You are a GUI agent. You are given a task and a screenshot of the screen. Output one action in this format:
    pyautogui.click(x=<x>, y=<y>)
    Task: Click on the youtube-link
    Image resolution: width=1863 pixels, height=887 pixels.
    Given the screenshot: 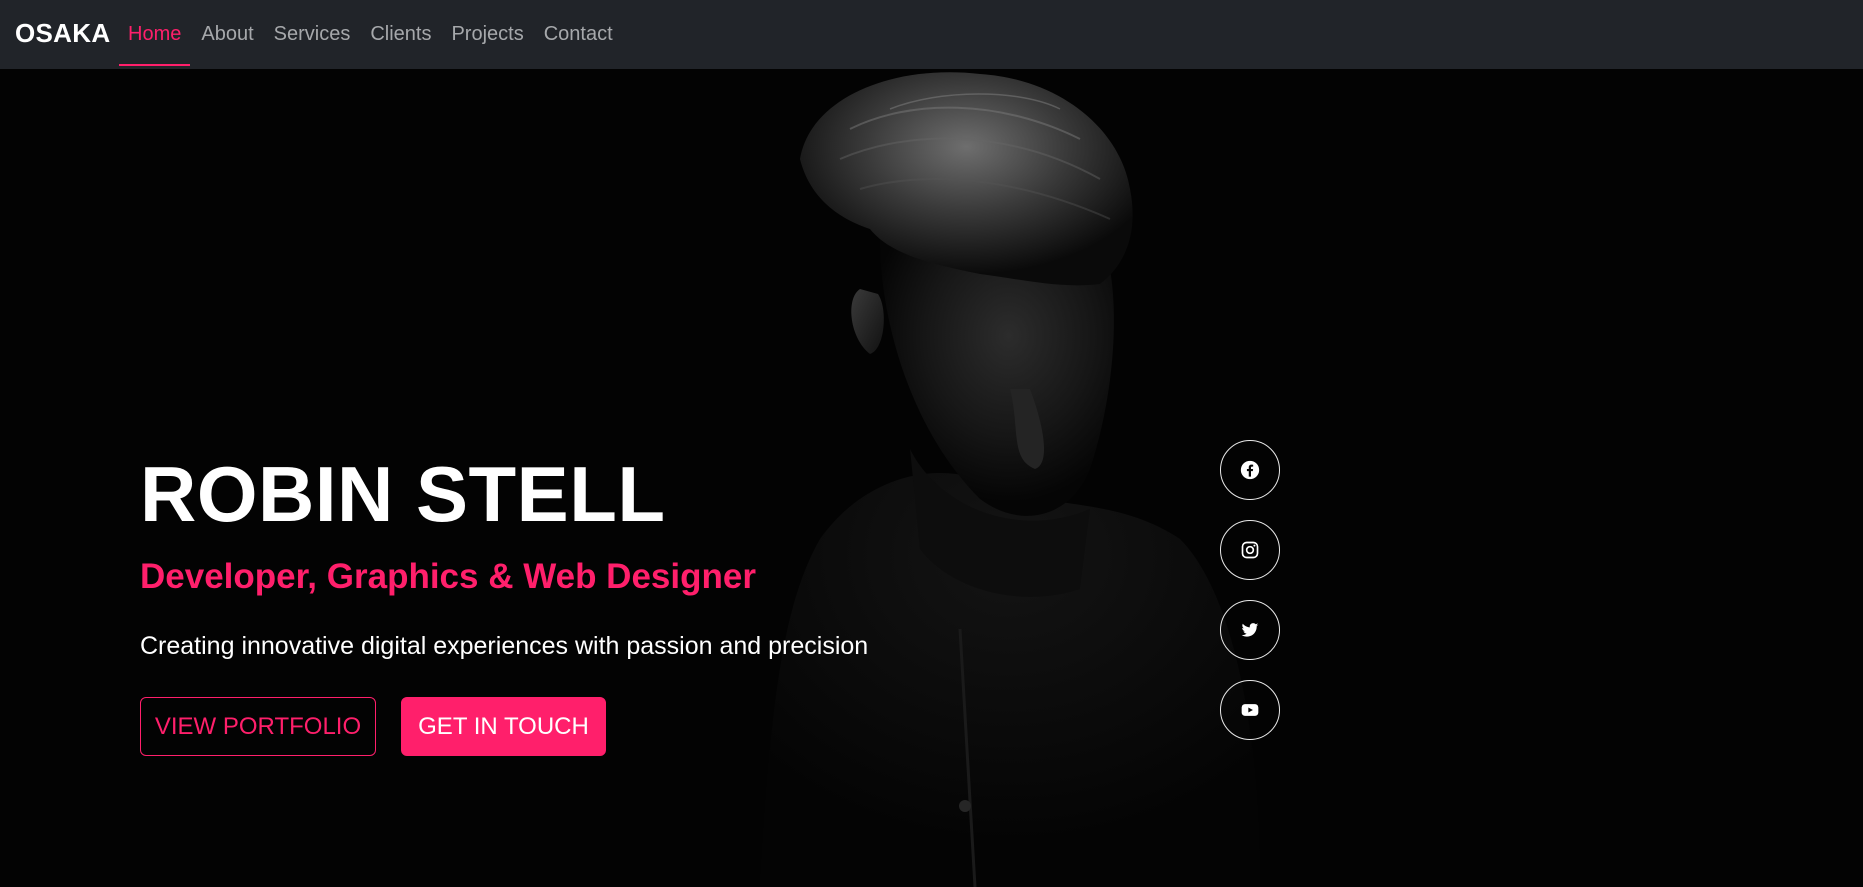 What is the action you would take?
    pyautogui.click(x=1250, y=710)
    